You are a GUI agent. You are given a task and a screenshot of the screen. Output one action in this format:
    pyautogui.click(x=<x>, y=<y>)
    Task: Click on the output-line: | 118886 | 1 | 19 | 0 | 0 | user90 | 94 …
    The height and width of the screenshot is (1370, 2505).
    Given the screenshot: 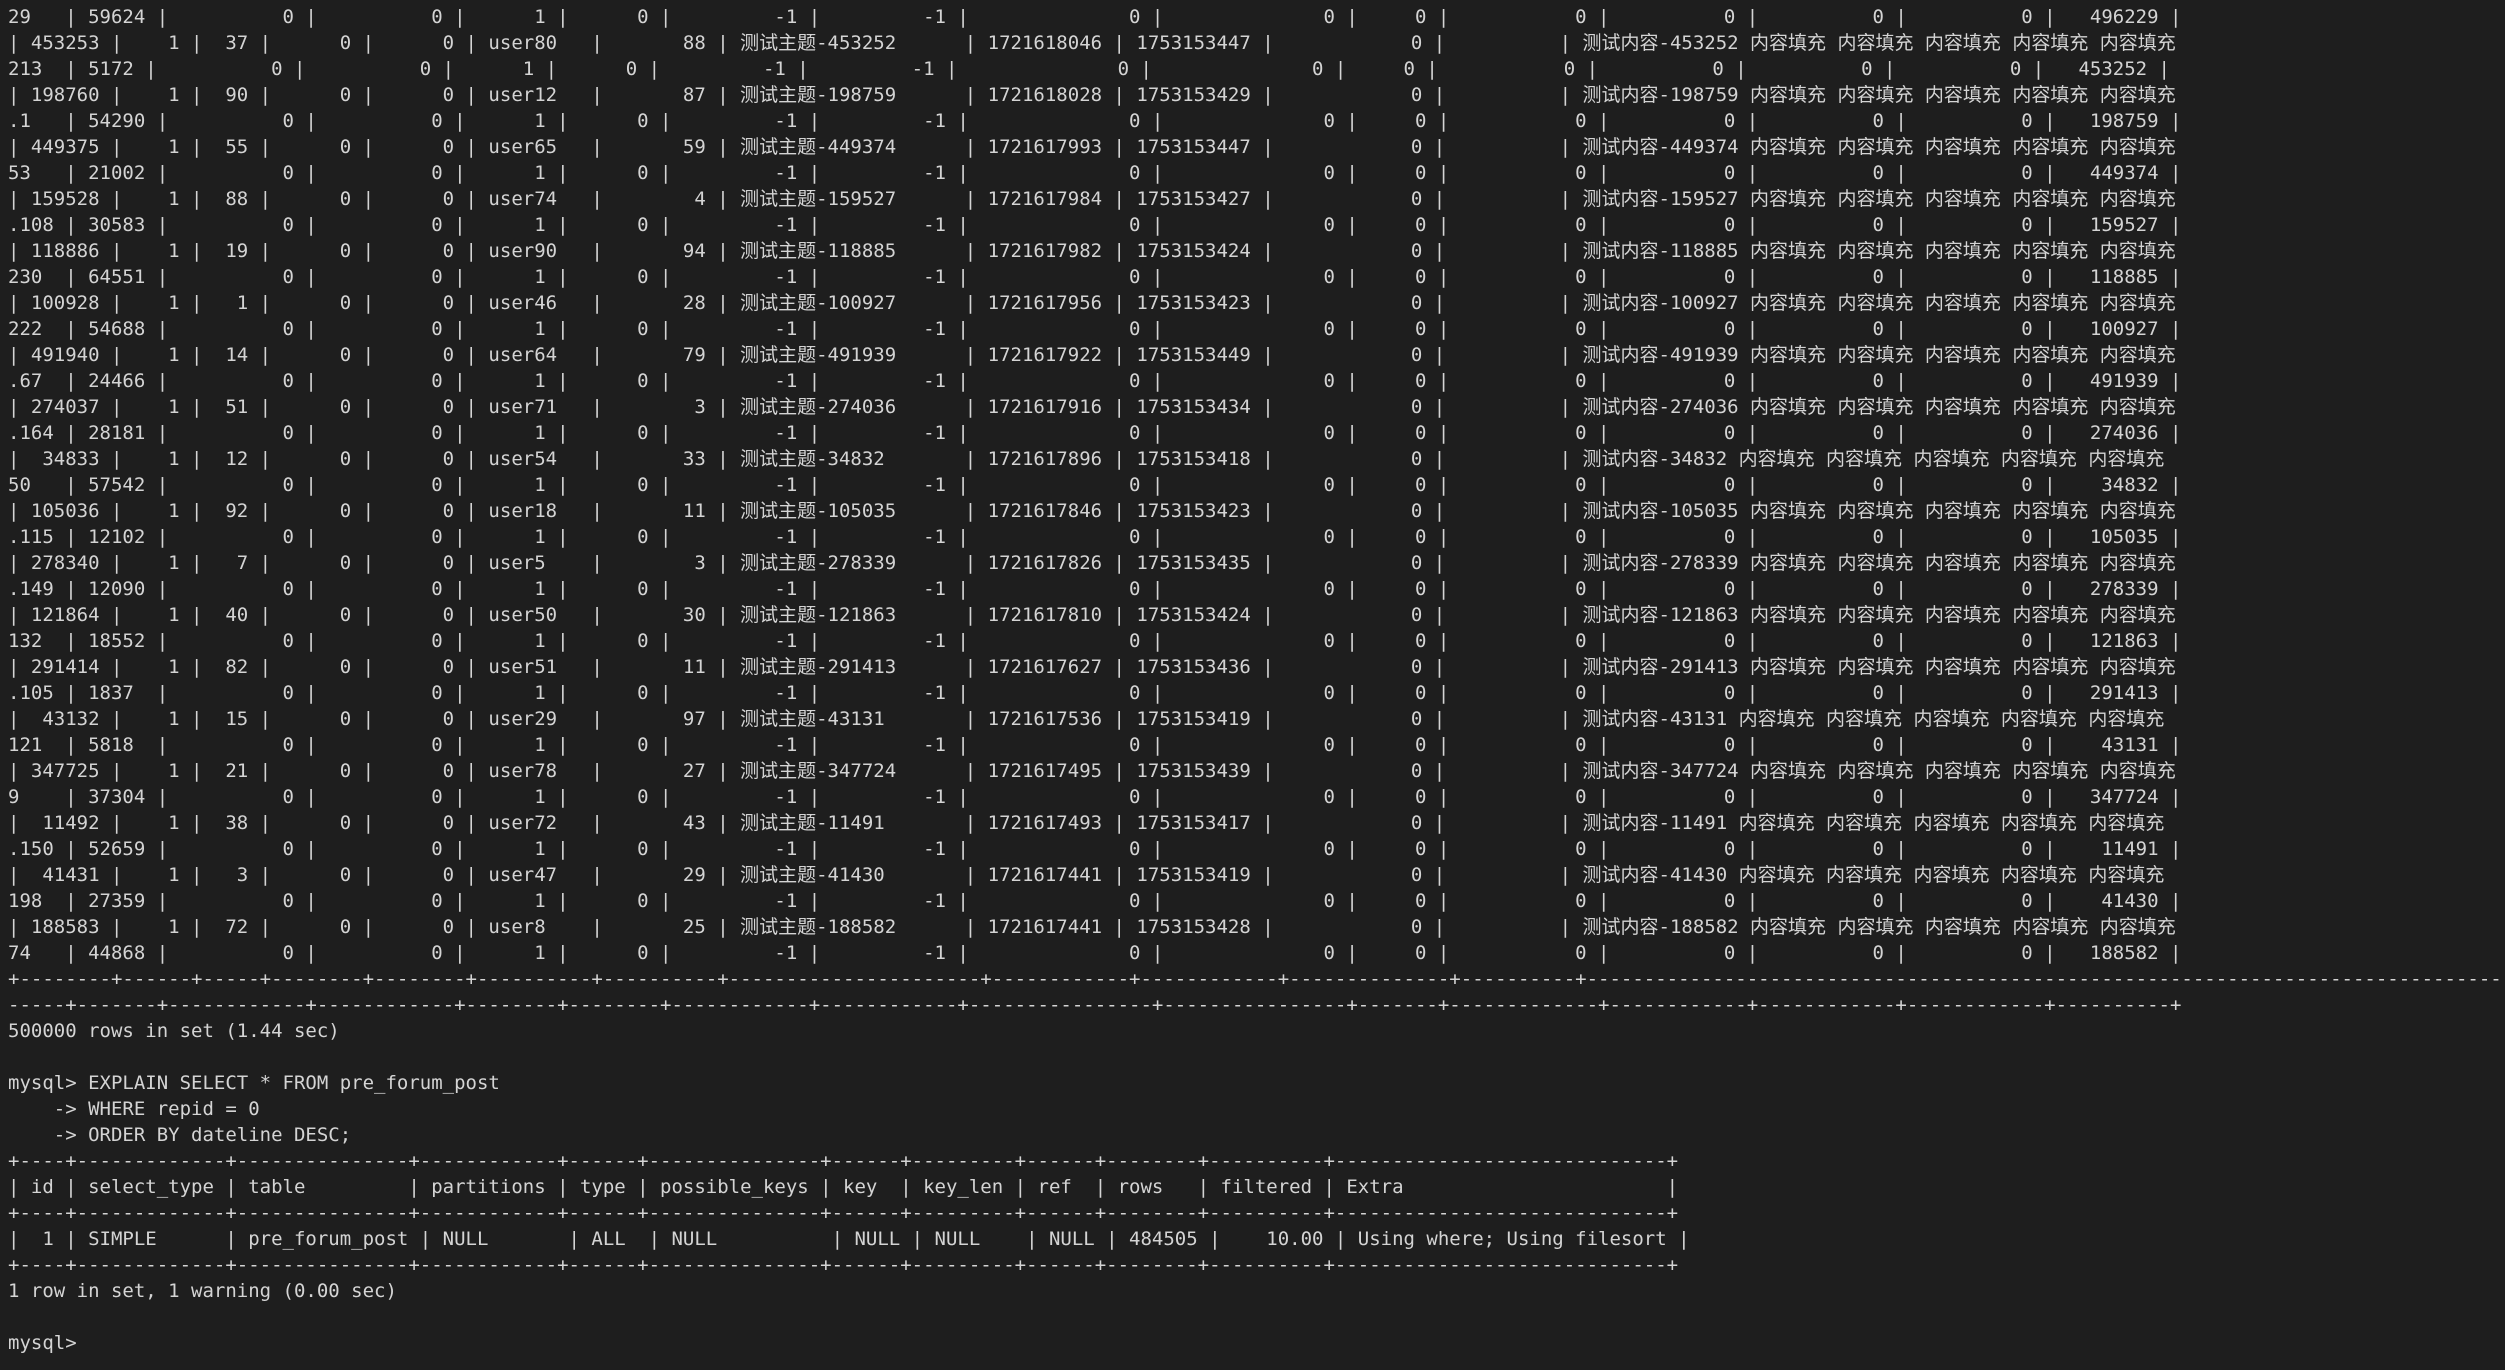 What is the action you would take?
    pyautogui.click(x=1256, y=251)
    